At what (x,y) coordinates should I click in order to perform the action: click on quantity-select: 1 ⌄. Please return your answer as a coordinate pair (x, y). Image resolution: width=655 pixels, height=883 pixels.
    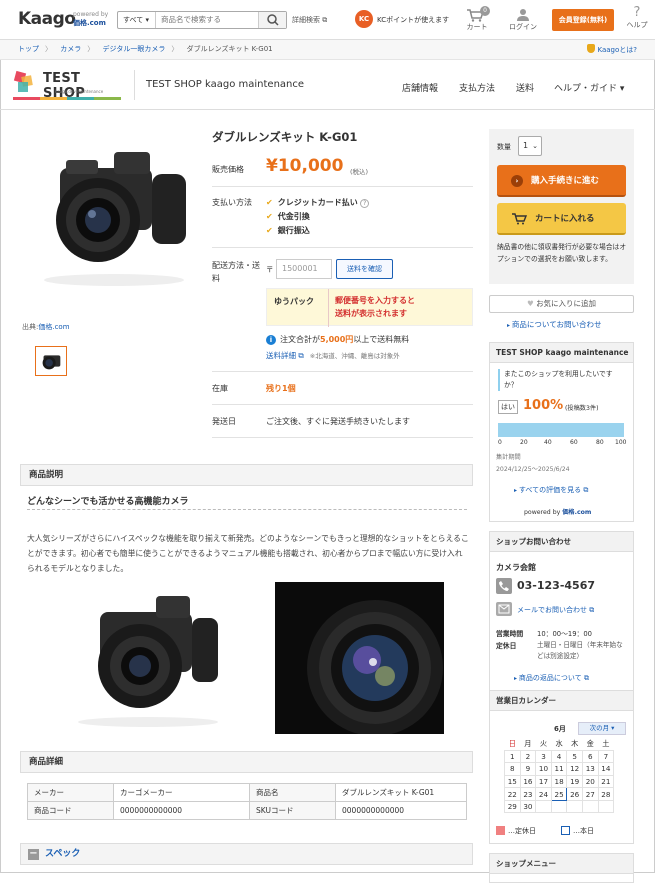
    Looking at the image, I should click on (530, 146).